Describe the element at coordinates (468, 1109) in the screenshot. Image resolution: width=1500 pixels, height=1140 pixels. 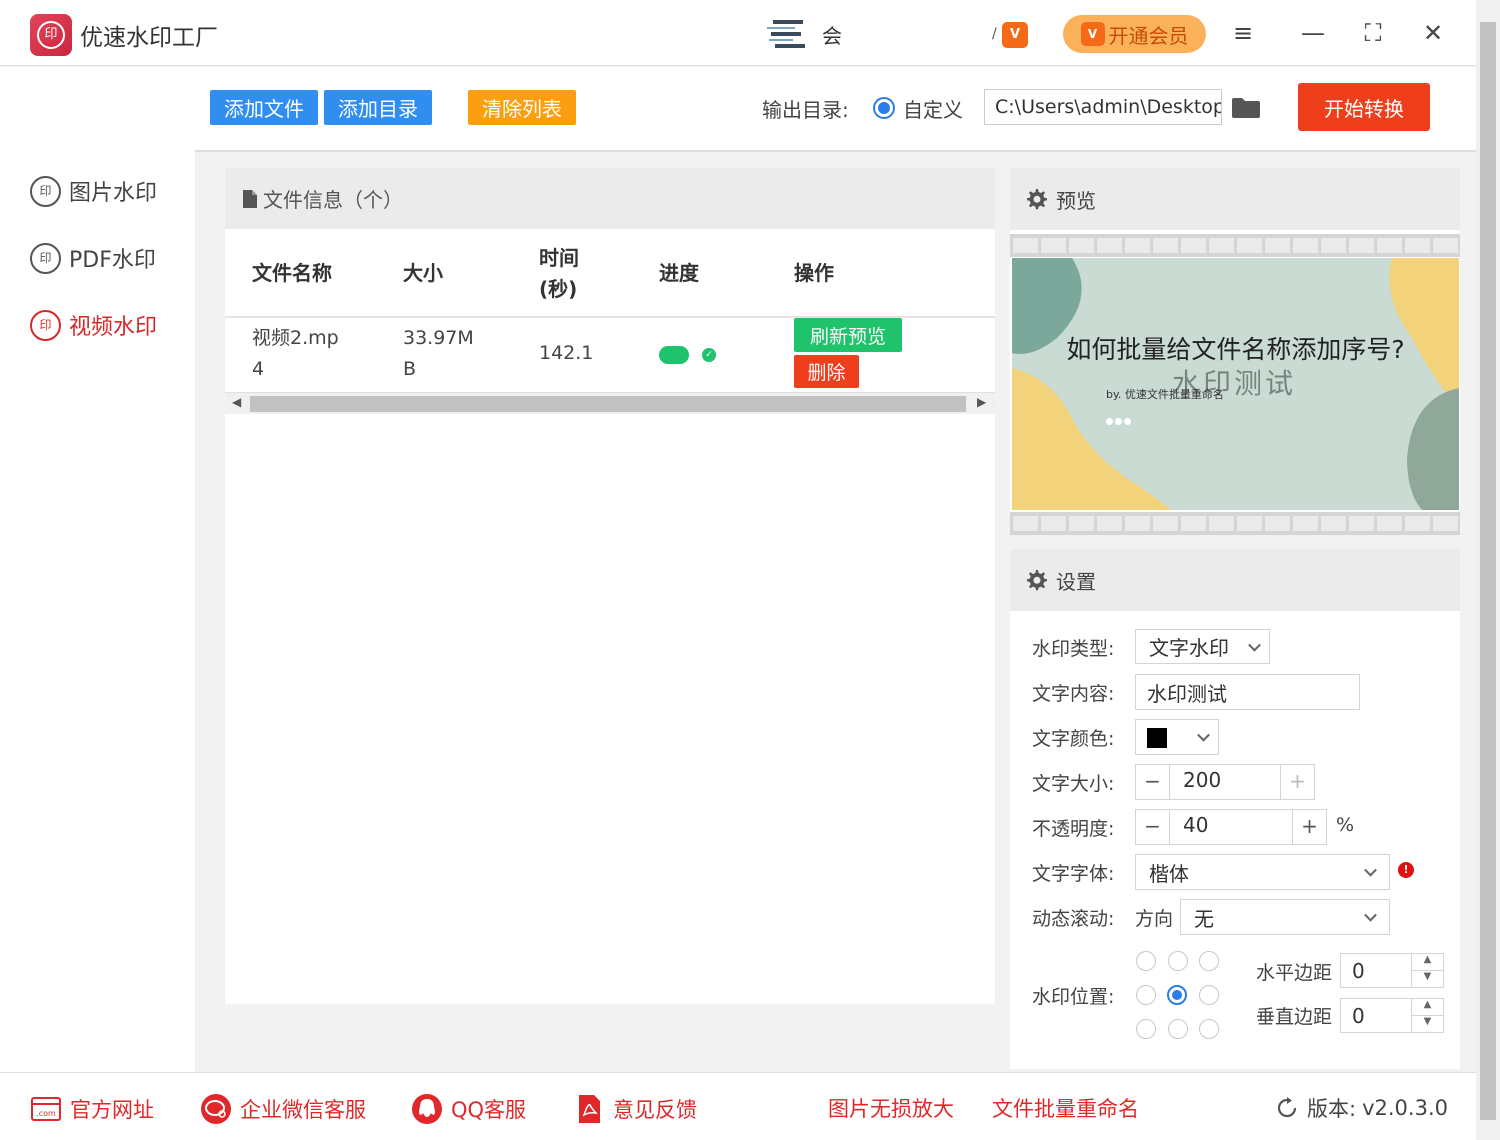
I see `qq-service-link: QQ客服` at that location.